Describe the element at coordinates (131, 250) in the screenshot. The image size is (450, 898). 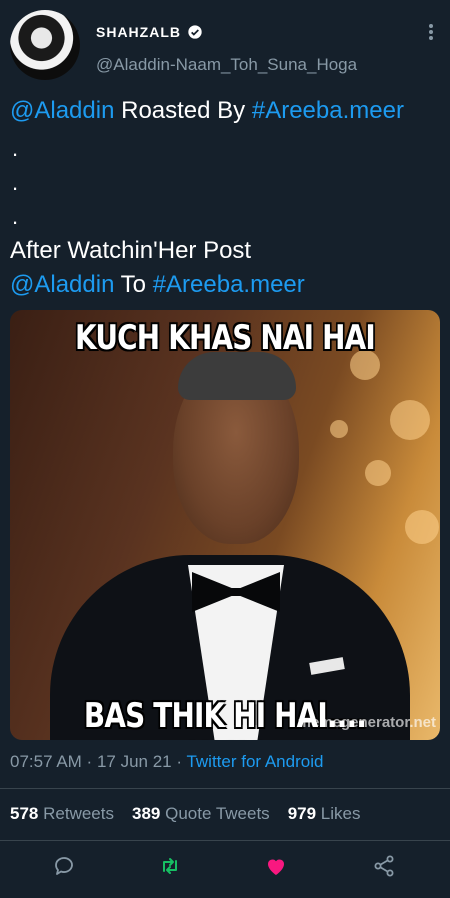
I see `tweet-line: After Watchin'Her Post` at that location.